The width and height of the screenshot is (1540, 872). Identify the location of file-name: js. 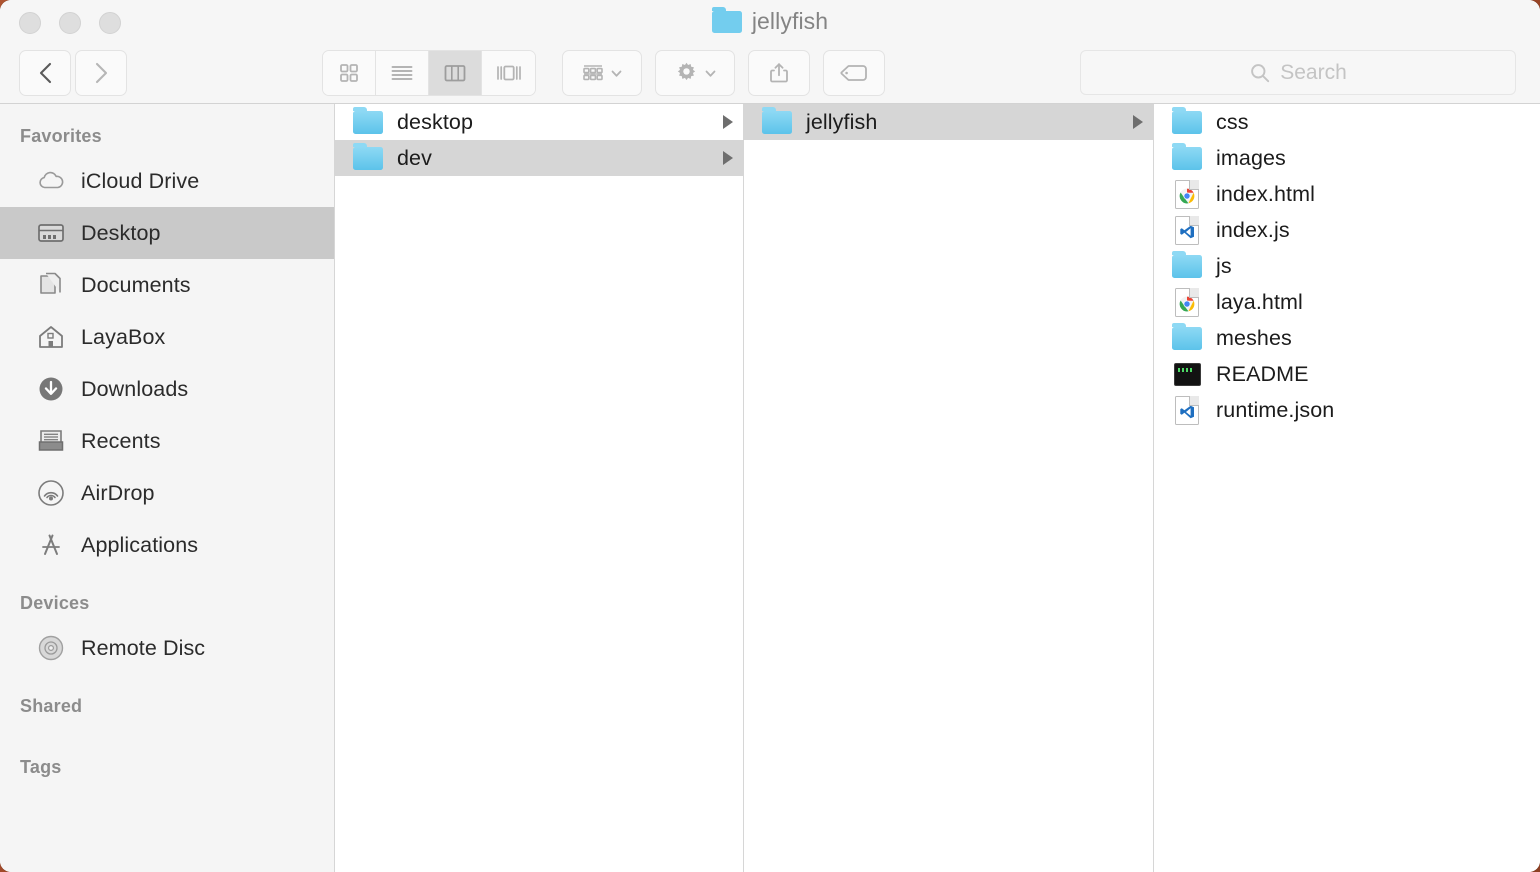
(1224, 265).